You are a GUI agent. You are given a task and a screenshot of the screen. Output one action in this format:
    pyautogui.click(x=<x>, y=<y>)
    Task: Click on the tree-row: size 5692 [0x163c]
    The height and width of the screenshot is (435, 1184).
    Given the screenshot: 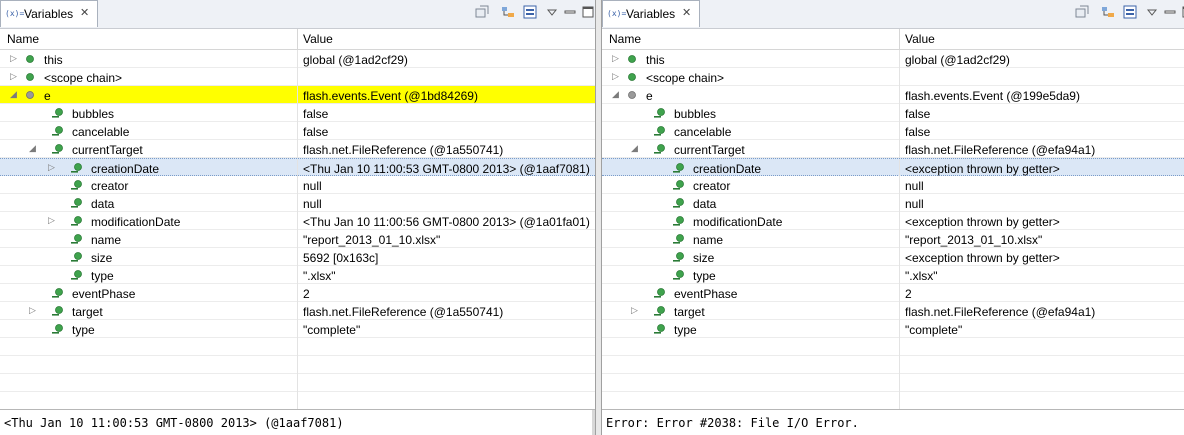 What is the action you would take?
    pyautogui.click(x=297, y=257)
    